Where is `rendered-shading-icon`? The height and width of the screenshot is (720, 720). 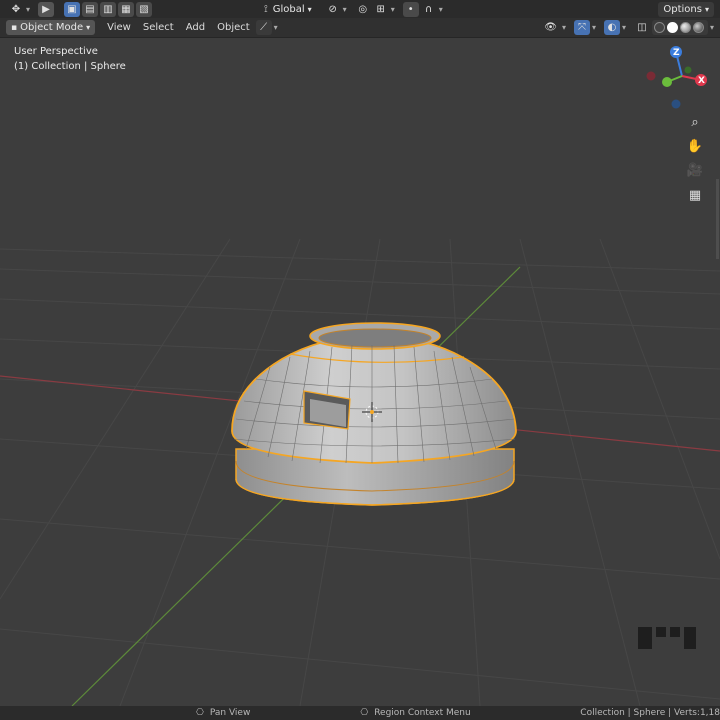
rendered-shading-icon is located at coordinates (698, 27).